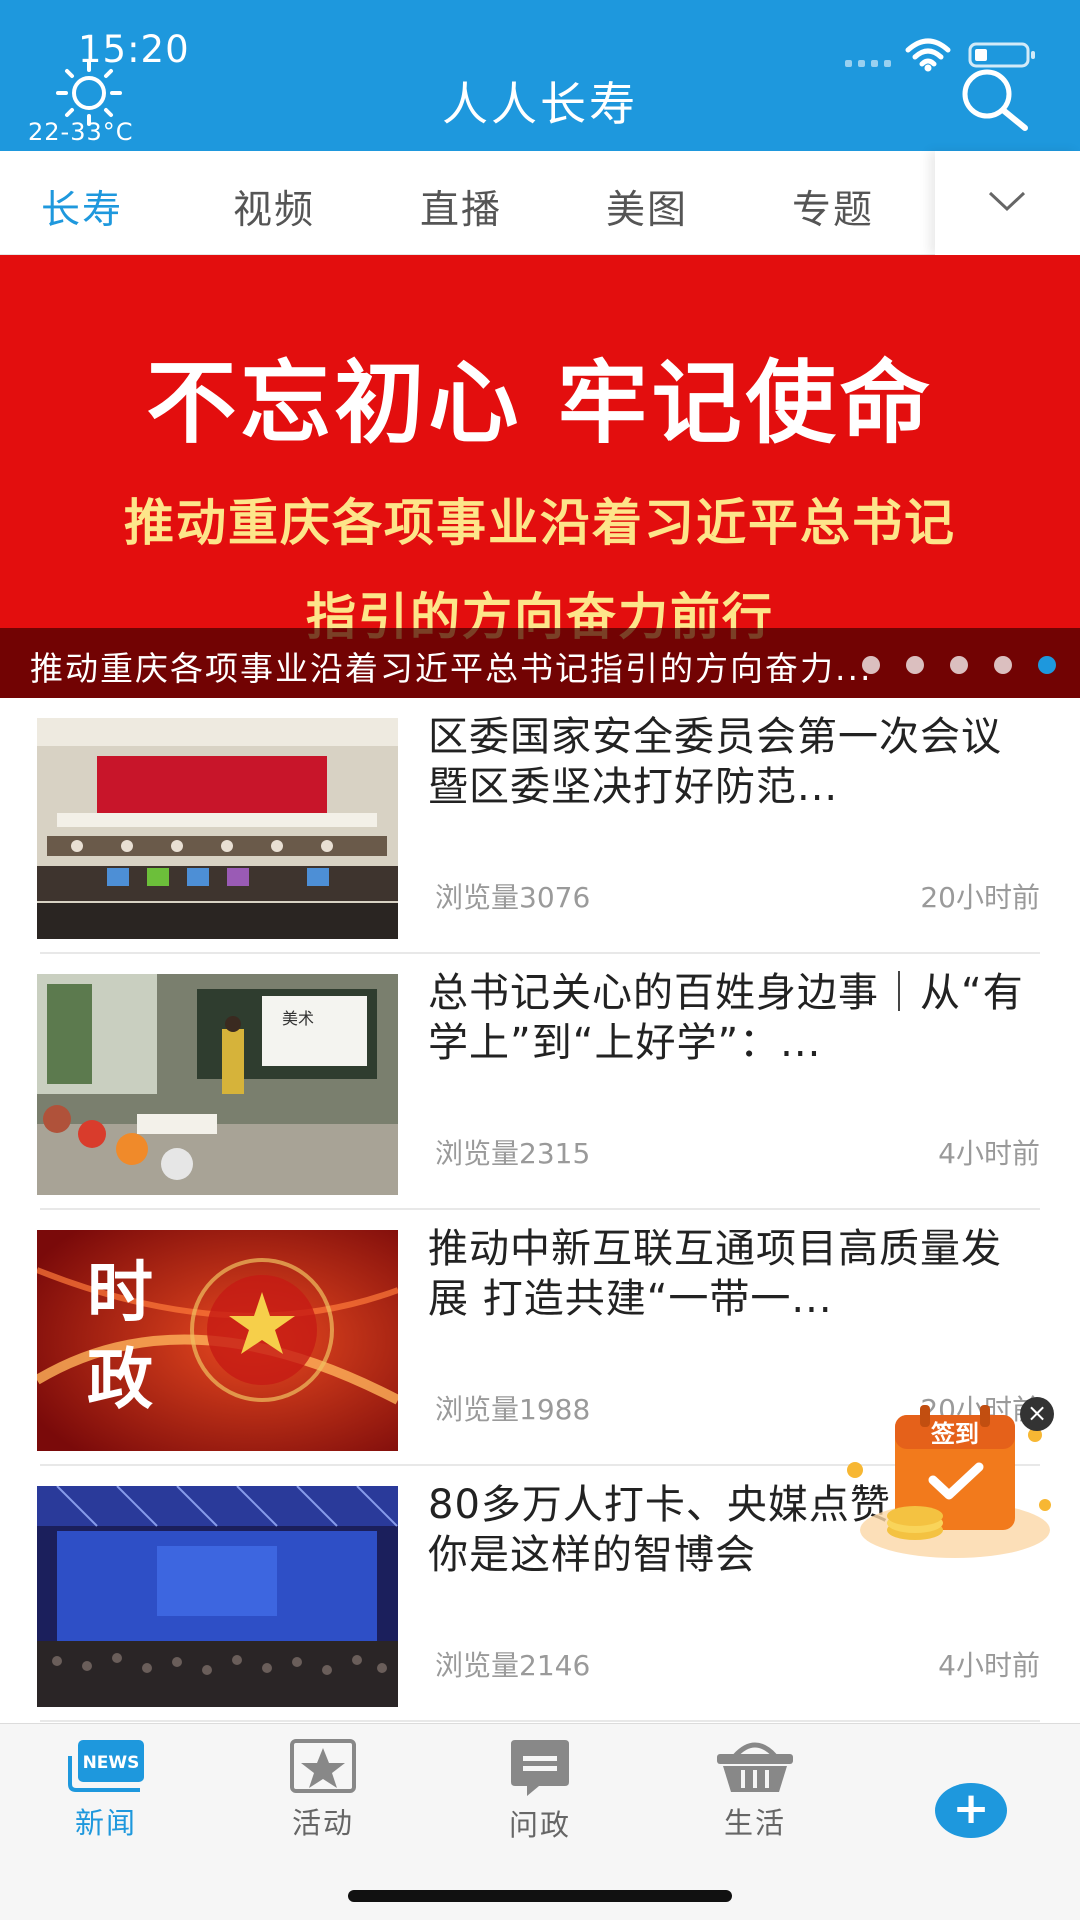 The height and width of the screenshot is (1920, 1080). Describe the element at coordinates (1047, 665) in the screenshot. I see `carousel-dot-active` at that location.